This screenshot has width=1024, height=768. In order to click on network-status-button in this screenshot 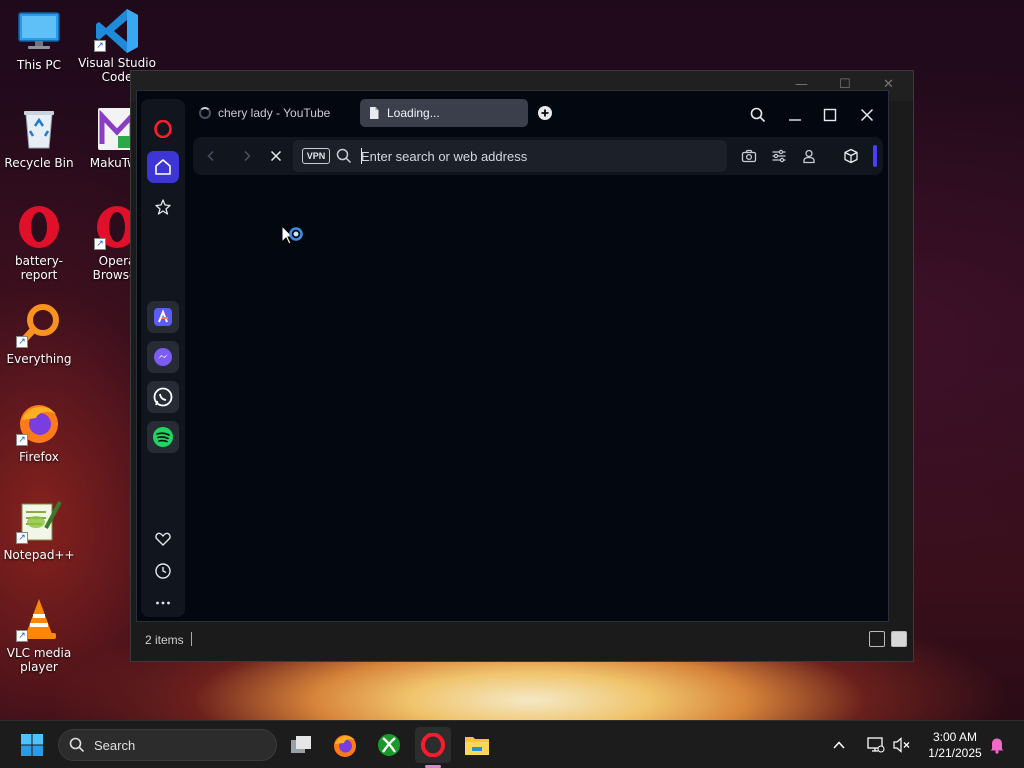, I will do `click(876, 745)`.